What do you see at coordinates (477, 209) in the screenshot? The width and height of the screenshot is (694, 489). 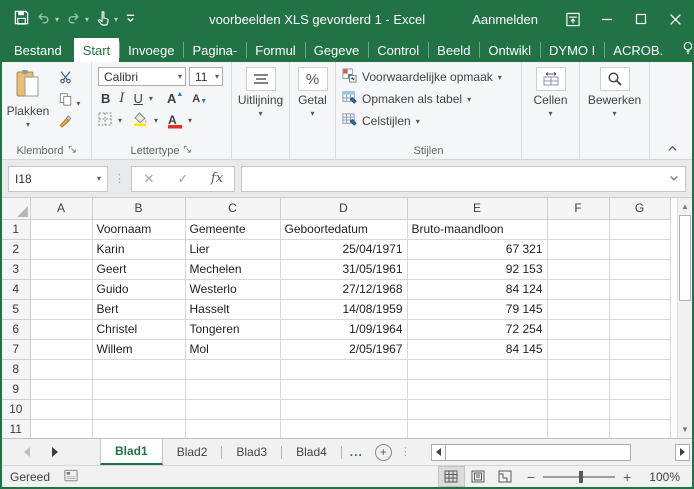 I see `column-header-E: E` at bounding box center [477, 209].